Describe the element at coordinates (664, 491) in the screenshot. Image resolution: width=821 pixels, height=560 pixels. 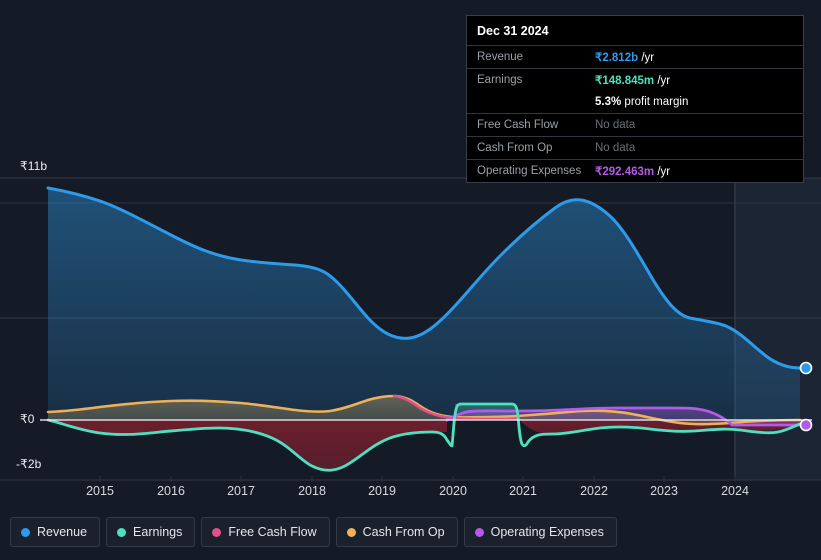
I see `x-axis-label-2023: 2023` at that location.